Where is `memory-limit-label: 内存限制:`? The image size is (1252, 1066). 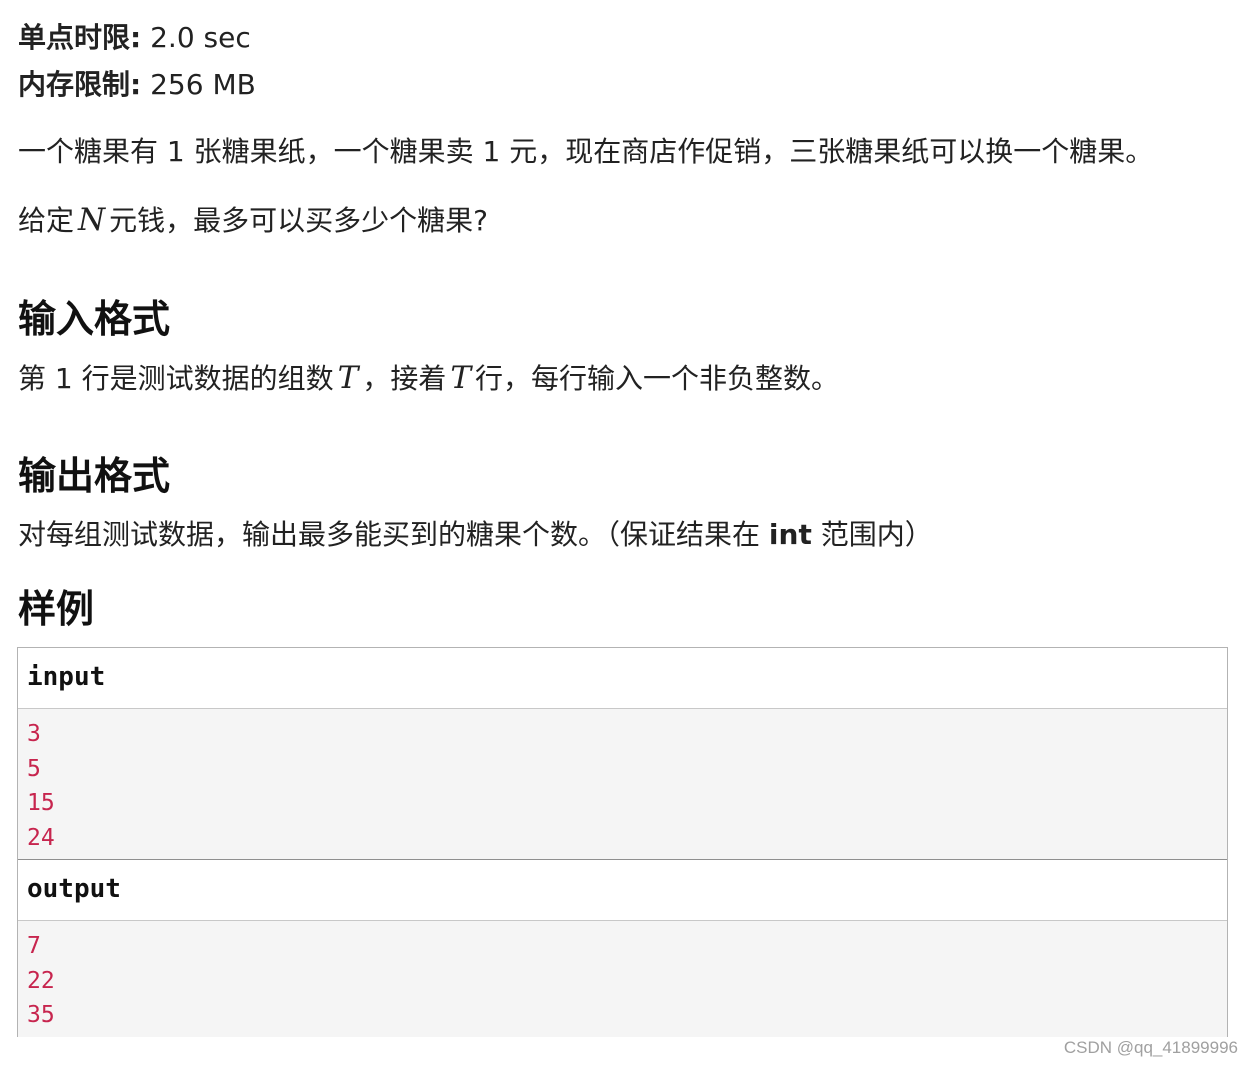
memory-limit-label: 内存限制: is located at coordinates (80, 84).